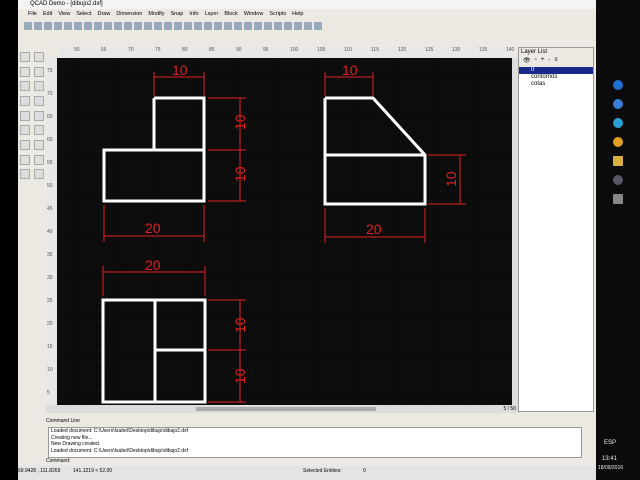 Image resolution: width=640 pixels, height=480 pixels. Describe the element at coordinates (556, 229) in the screenshot. I see `layer-list-panel: Layer List 👁 ▫ + - ≡ 0 contornos cotas` at that location.